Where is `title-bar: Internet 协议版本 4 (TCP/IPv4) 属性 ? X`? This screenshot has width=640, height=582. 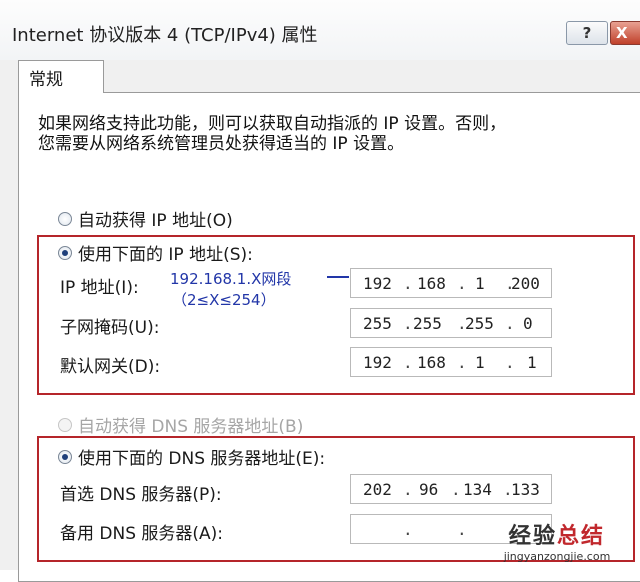
title-bar: Internet 协议版本 4 (TCP/IPv4) 属性 ? X is located at coordinates (320, 30).